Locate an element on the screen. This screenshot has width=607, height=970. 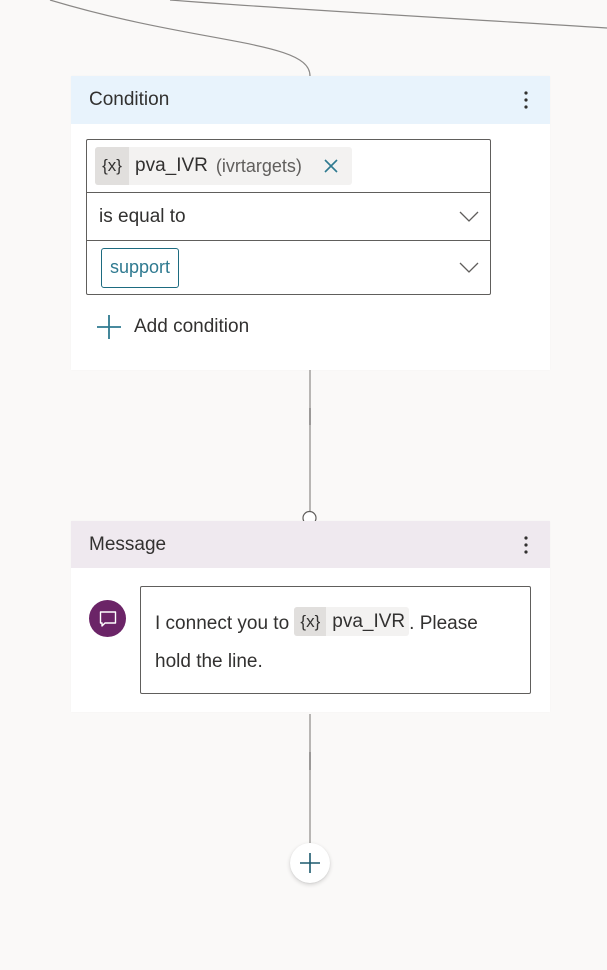
message-more-options-button is located at coordinates (526, 545).